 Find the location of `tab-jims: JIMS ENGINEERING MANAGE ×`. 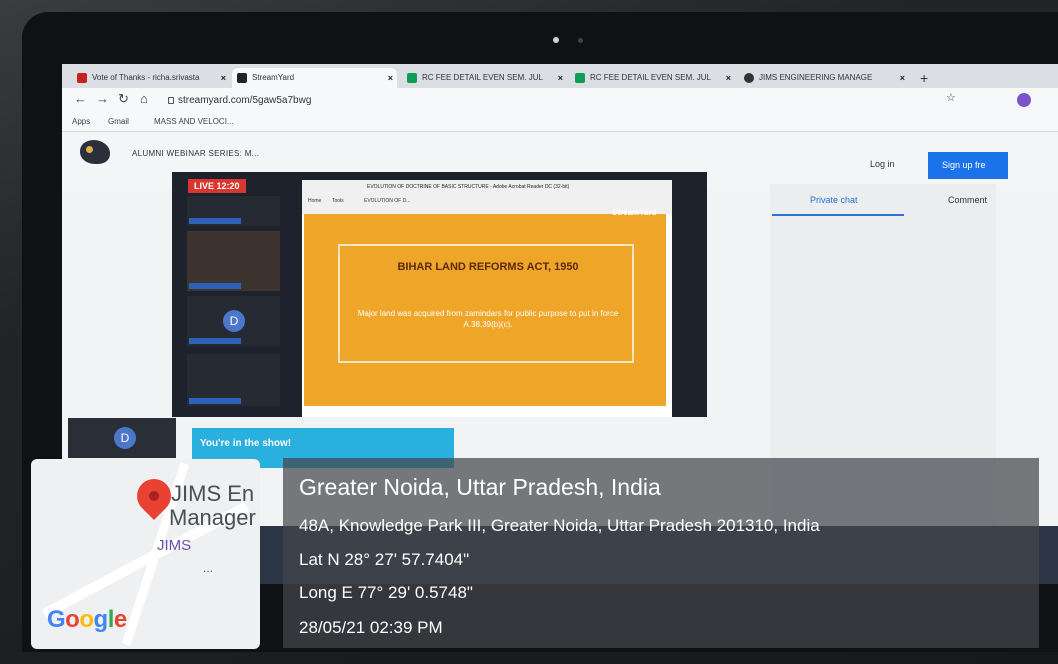

tab-jims: JIMS ENGINEERING MANAGE × is located at coordinates (824, 78).